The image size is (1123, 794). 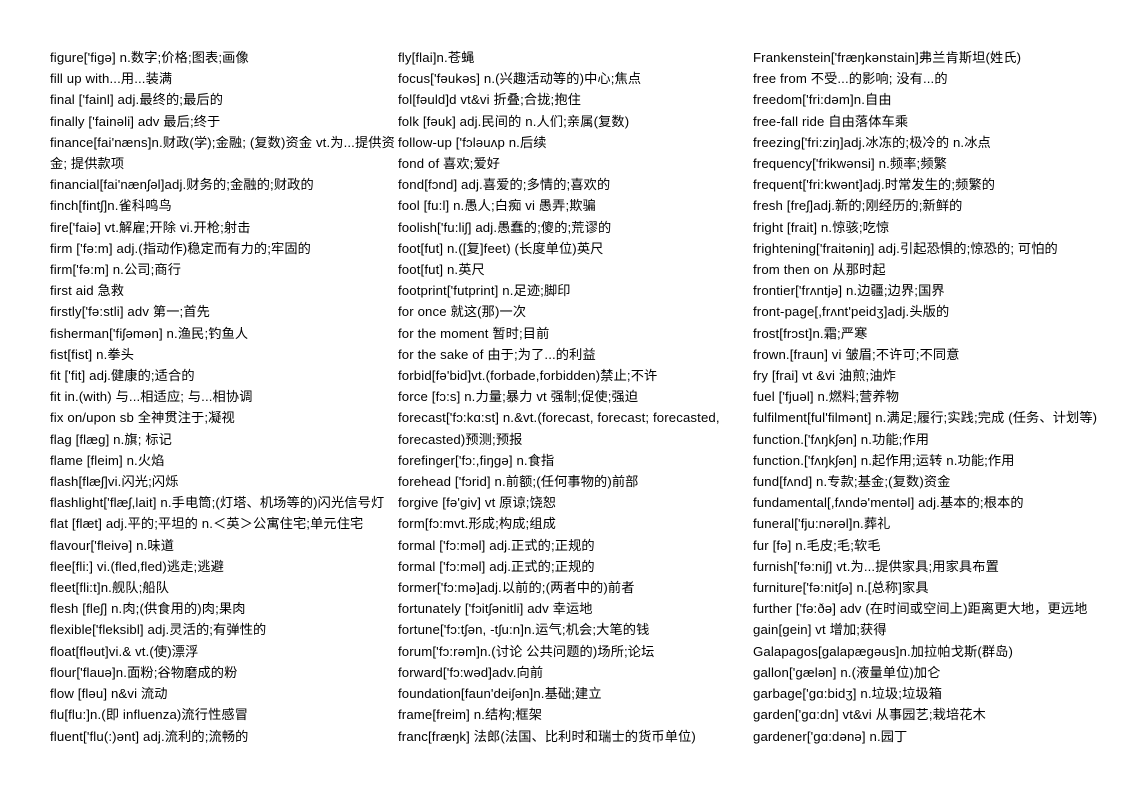 I want to click on vocabulary-entry: for the sake of 由于;为了...的利益, so click(x=497, y=354).